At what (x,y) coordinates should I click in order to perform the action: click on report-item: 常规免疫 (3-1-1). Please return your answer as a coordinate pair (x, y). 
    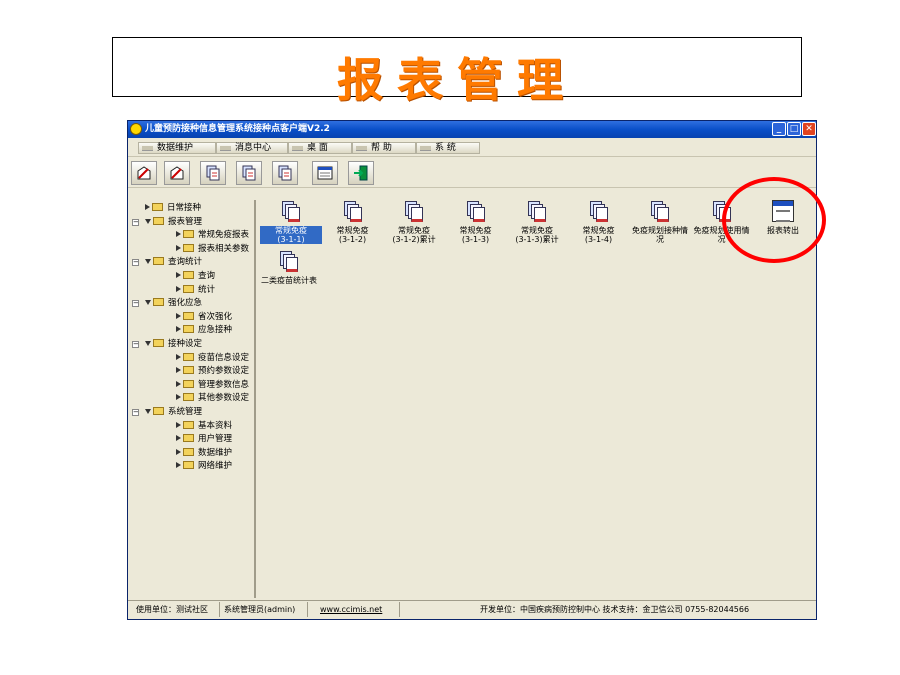
    Looking at the image, I should click on (291, 222).